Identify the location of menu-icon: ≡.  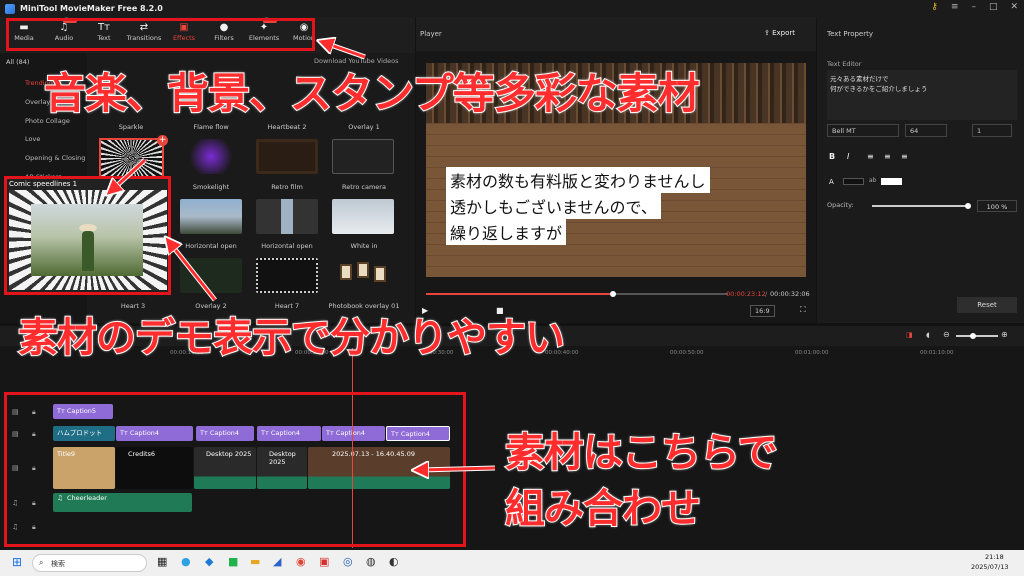
(955, 7).